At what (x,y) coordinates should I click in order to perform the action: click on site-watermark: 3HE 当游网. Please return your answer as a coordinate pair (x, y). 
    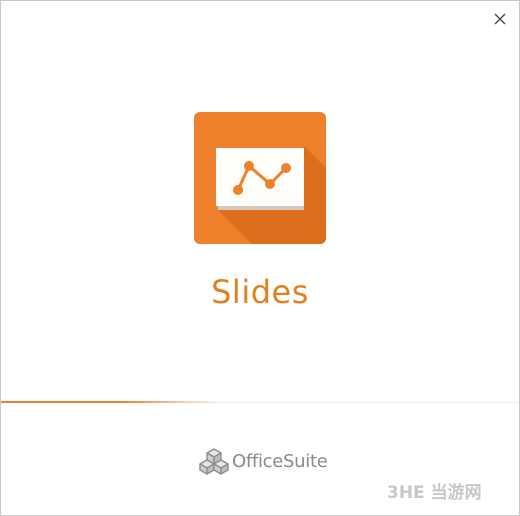
    Looking at the image, I should click on (447, 492).